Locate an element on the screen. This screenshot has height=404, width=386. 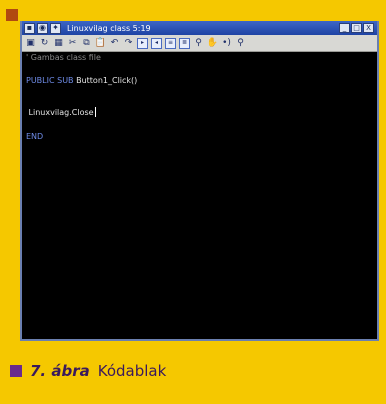
body-statement: Linuxvilag.Close is located at coordinates (60, 112).